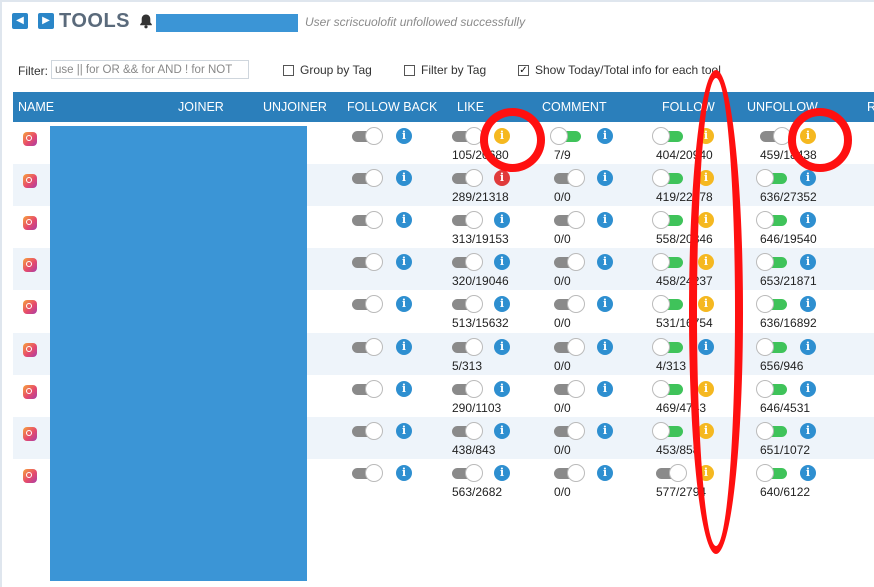  Describe the element at coordinates (20, 21) in the screenshot. I see `prev-arrow-icon: ◀` at that location.